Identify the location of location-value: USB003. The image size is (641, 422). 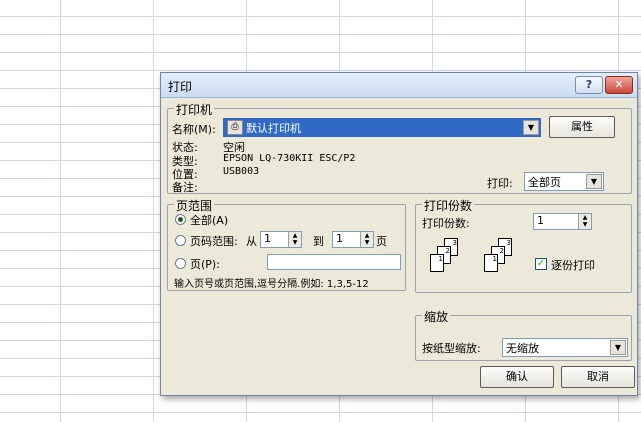
(241, 171).